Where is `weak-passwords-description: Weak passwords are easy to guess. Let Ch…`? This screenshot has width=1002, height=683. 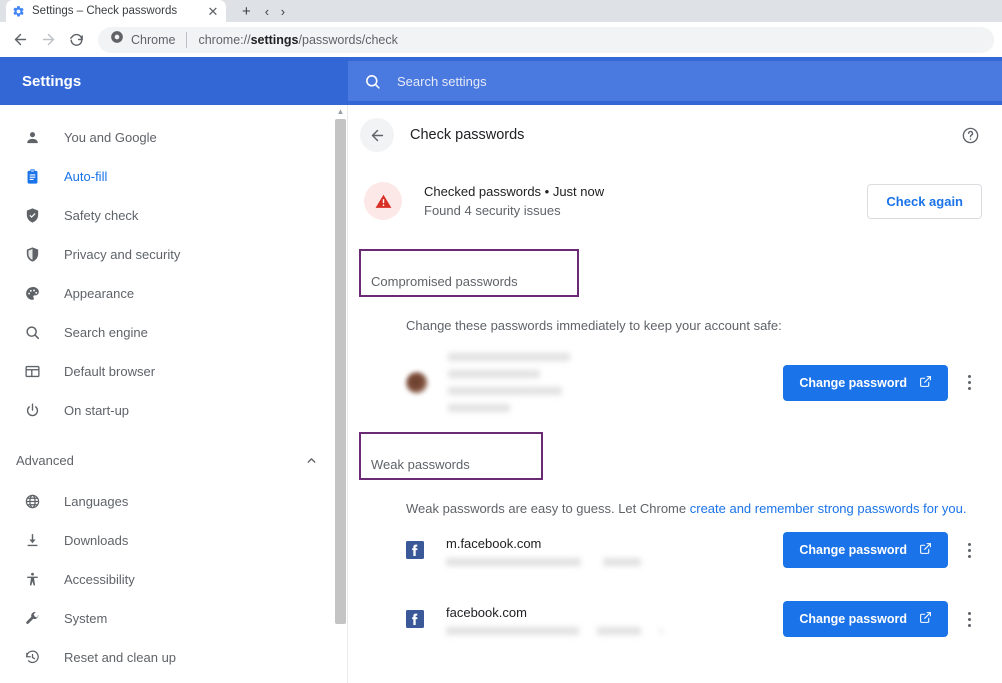 weak-passwords-description: Weak passwords are easy to guess. Let Ch… is located at coordinates (675, 508).